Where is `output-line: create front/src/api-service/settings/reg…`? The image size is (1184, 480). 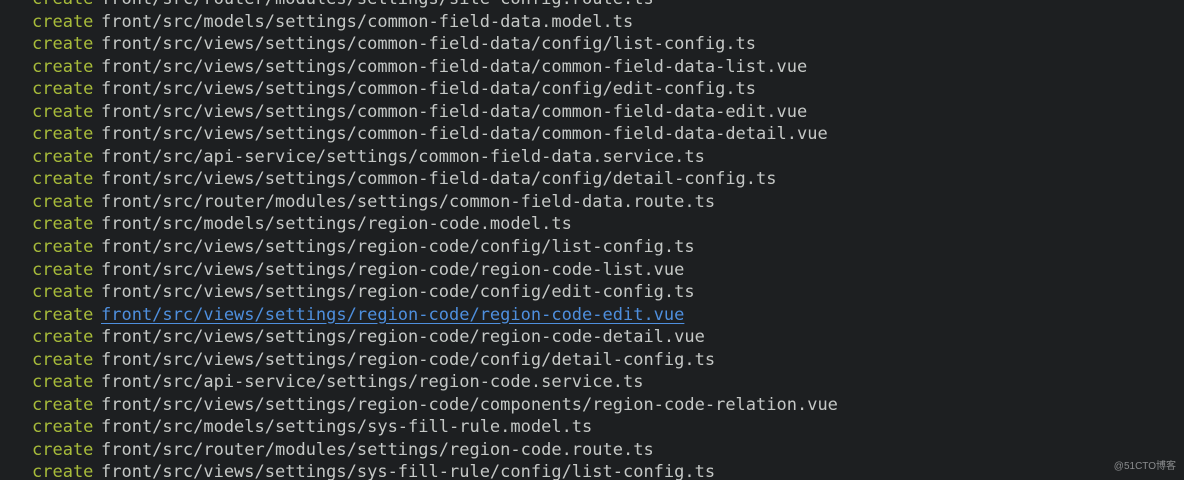
output-line: create front/src/api-service/settings/reg… is located at coordinates (435, 382).